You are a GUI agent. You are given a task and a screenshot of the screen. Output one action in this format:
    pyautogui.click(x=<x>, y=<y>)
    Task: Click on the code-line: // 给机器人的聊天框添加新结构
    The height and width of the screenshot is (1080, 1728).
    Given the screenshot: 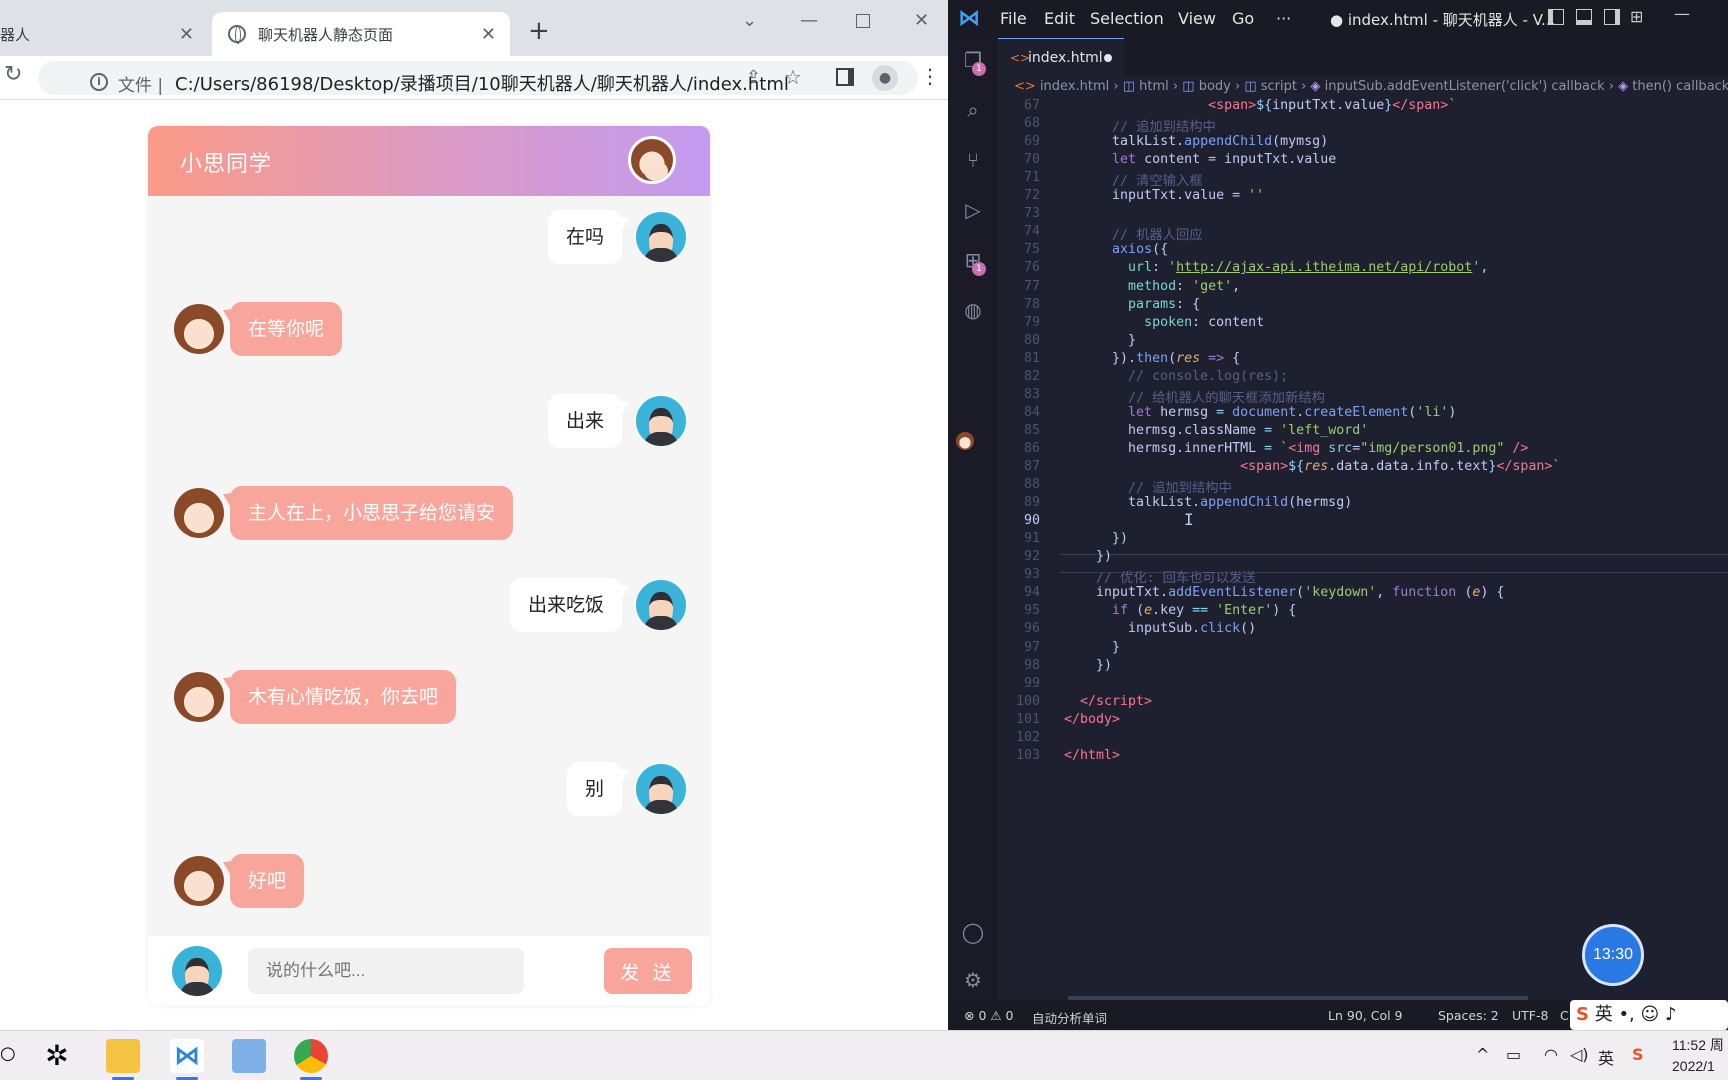 What is the action you would take?
    pyautogui.click(x=1194, y=396)
    